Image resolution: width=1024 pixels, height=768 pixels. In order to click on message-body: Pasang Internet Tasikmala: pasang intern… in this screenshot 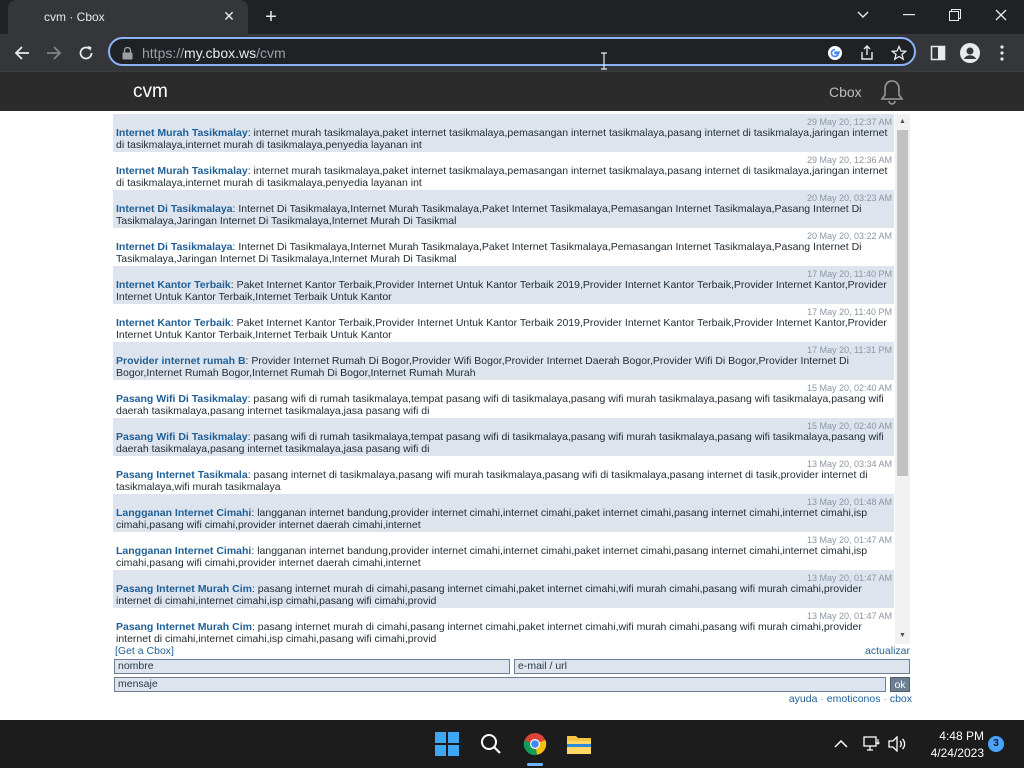, I will do `click(503, 475)`.